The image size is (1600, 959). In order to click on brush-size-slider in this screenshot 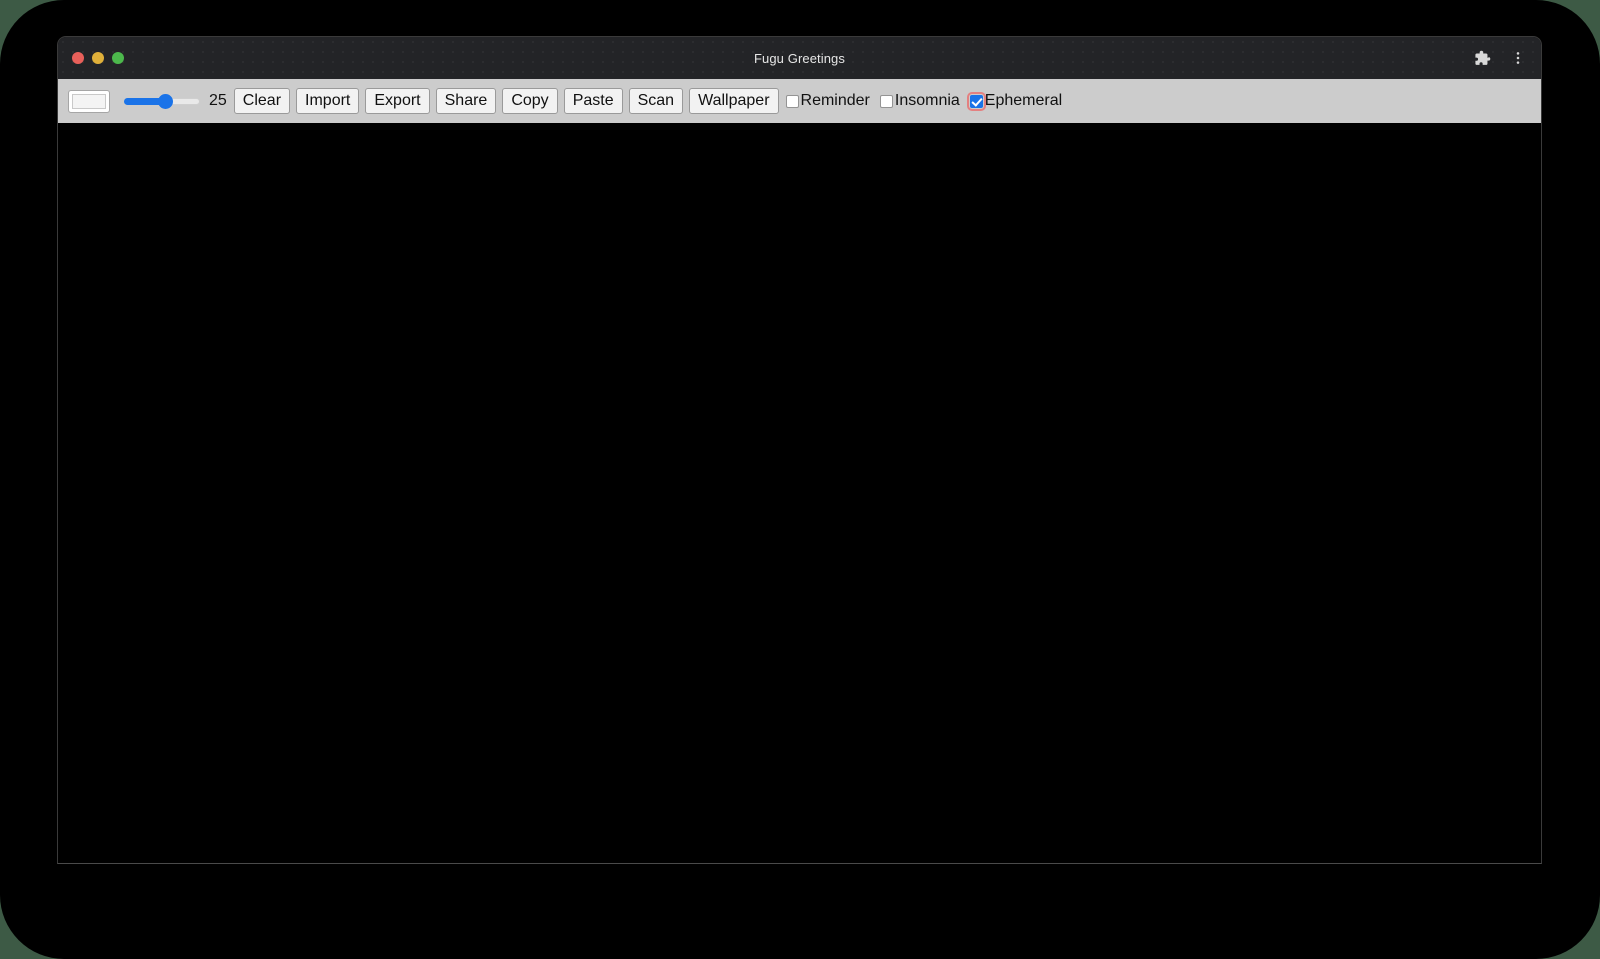, I will do `click(162, 101)`.